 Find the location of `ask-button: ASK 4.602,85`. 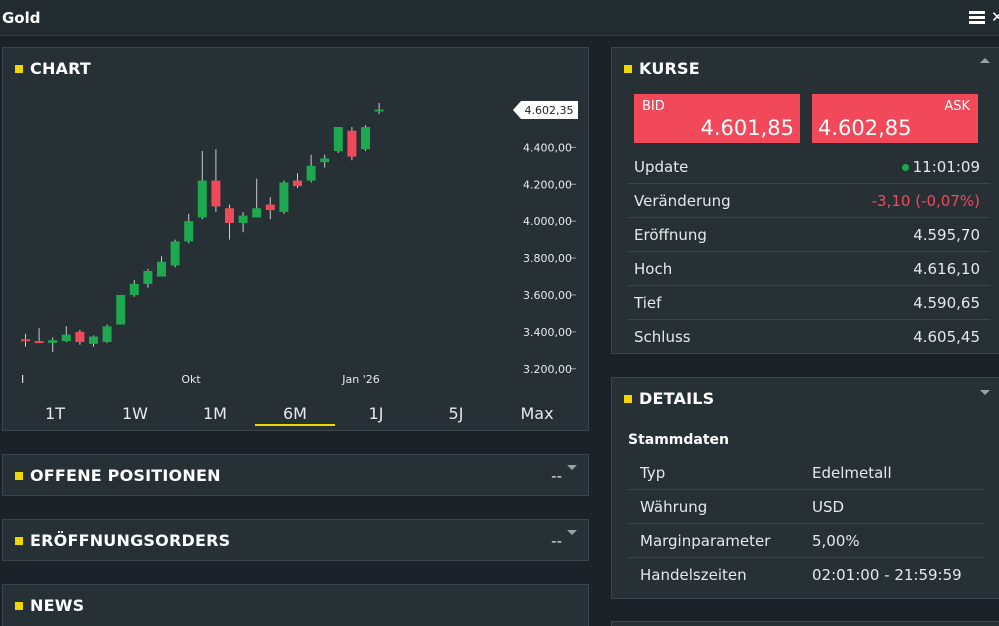

ask-button: ASK 4.602,85 is located at coordinates (895, 118).